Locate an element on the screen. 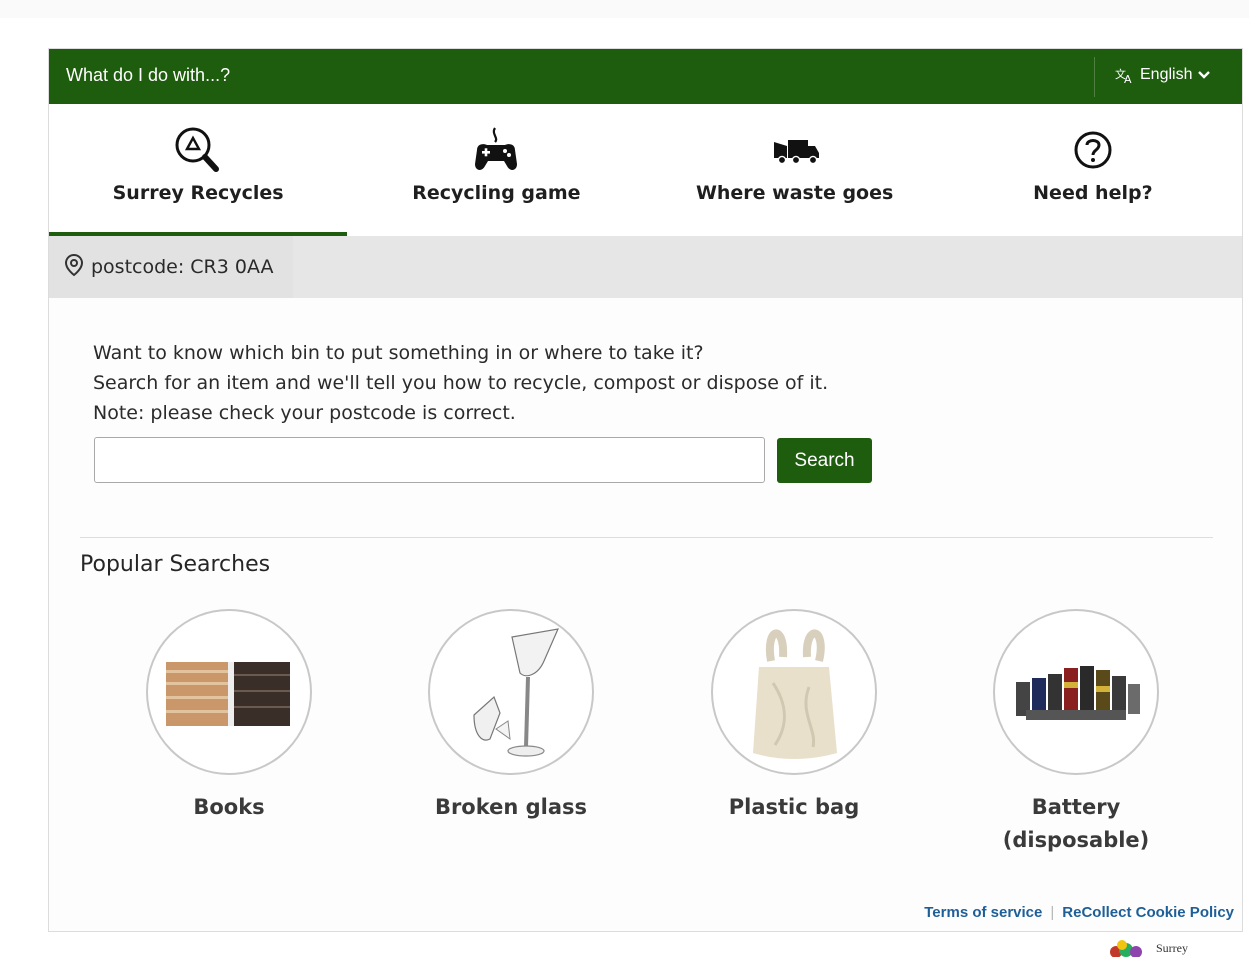 The image size is (1249, 957). language-selector: 文 A English is located at coordinates (1163, 75).